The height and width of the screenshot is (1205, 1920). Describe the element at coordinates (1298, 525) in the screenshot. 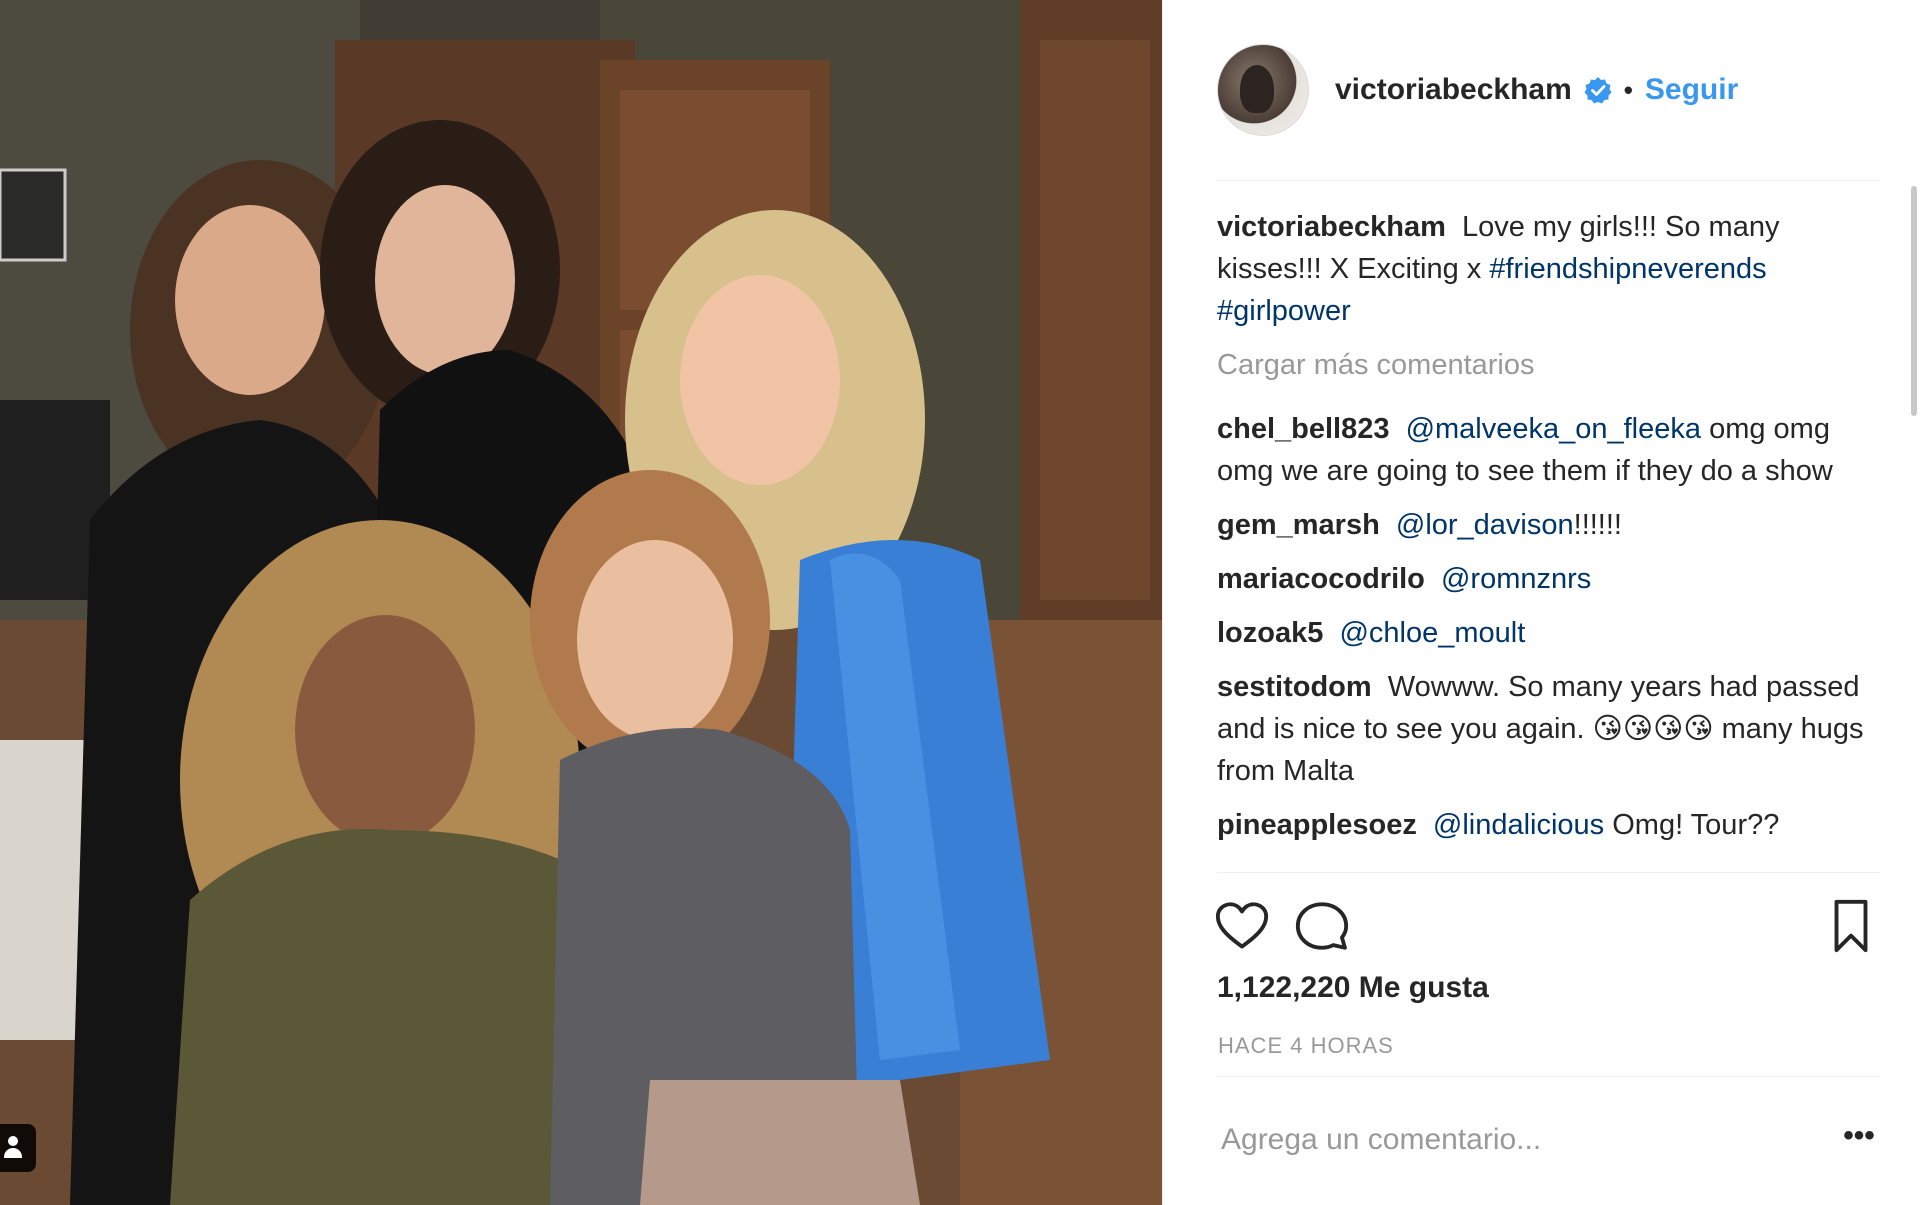

I see `comment-username: gem_marsh` at that location.